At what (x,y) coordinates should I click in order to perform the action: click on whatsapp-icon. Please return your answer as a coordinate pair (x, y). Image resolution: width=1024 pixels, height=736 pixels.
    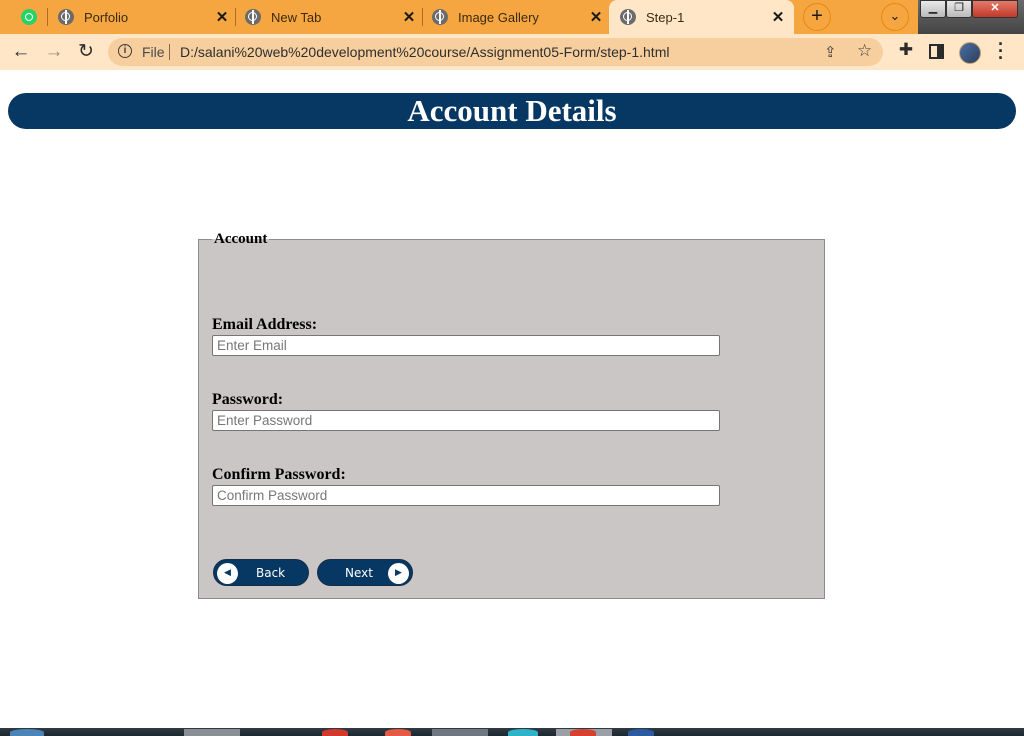
    Looking at the image, I should click on (29, 17).